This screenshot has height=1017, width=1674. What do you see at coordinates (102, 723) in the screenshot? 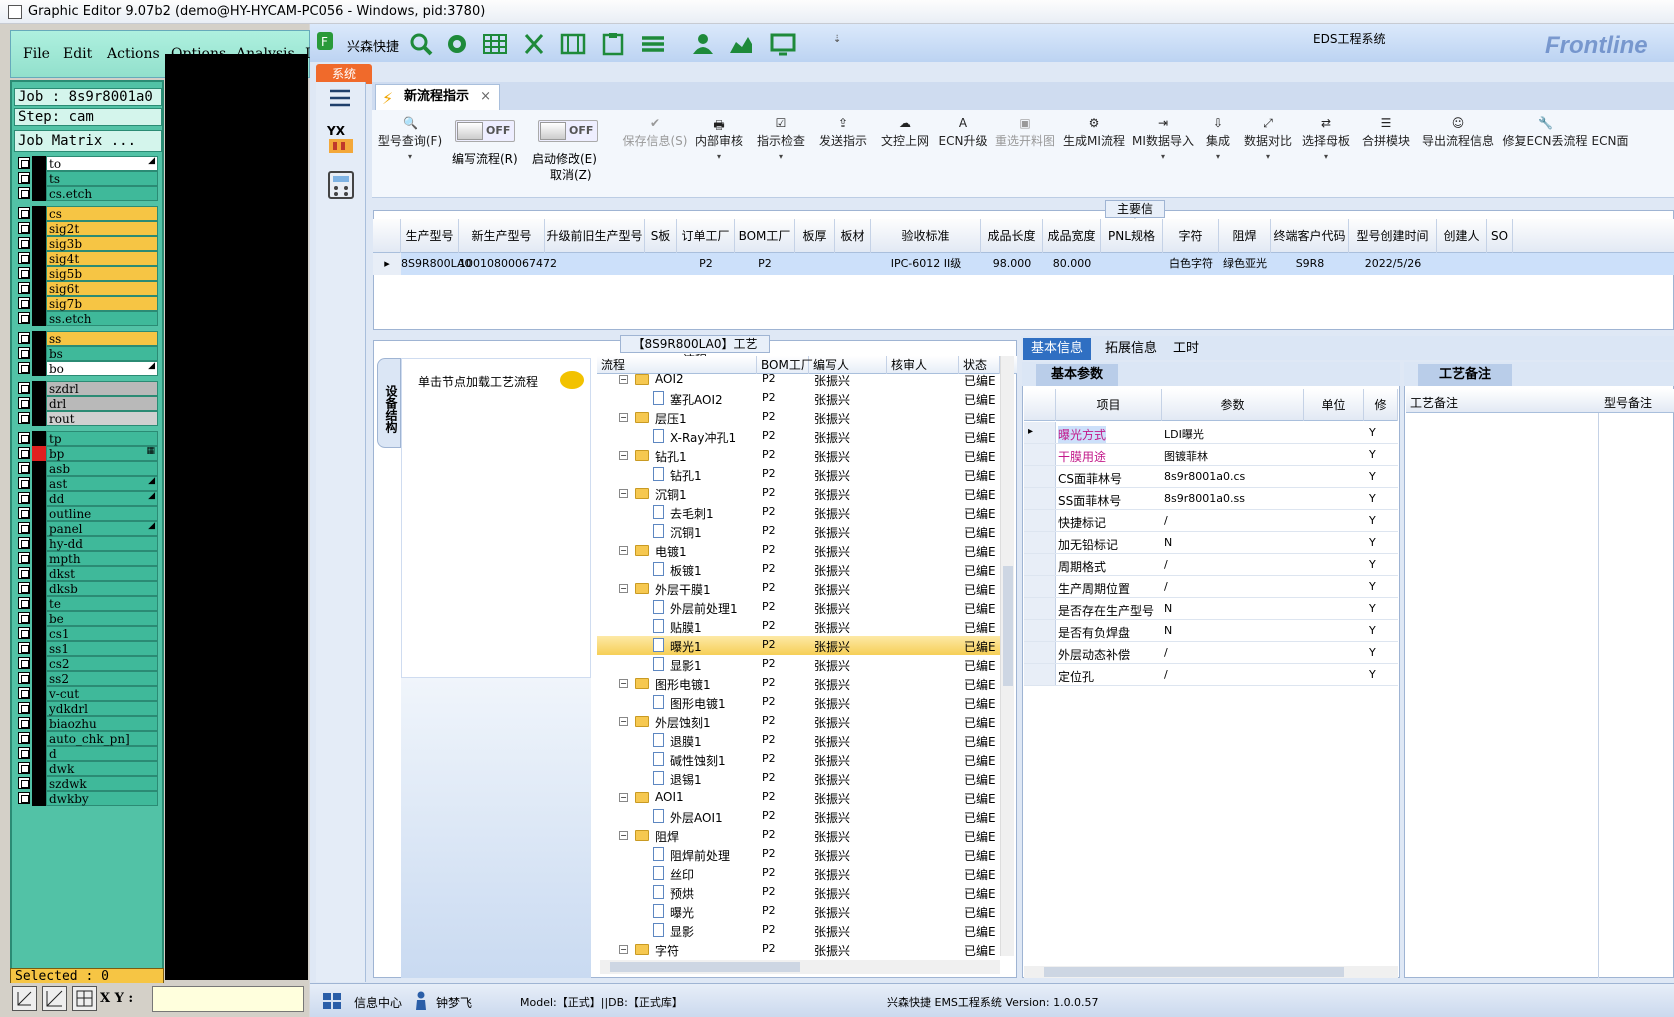
I see `layer-name: biaozhu` at bounding box center [102, 723].